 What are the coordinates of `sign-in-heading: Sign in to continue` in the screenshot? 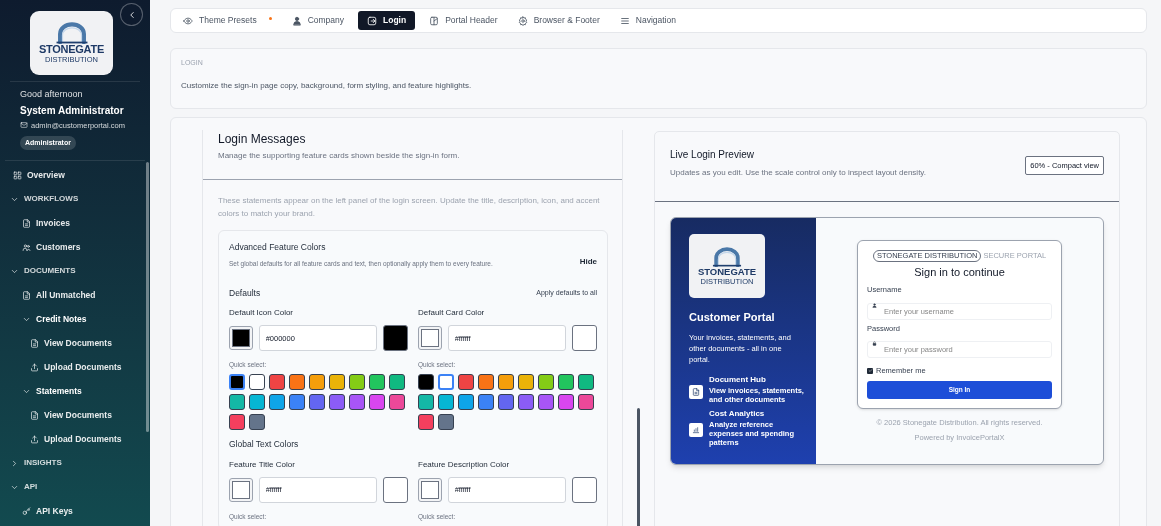 It's located at (959, 272).